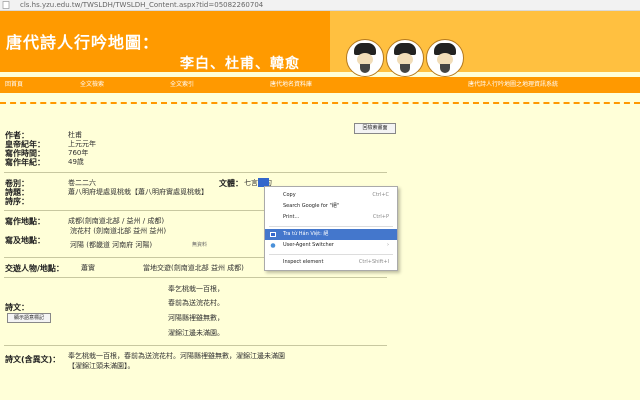  I want to click on poem-label: 詩文：, so click(17, 307).